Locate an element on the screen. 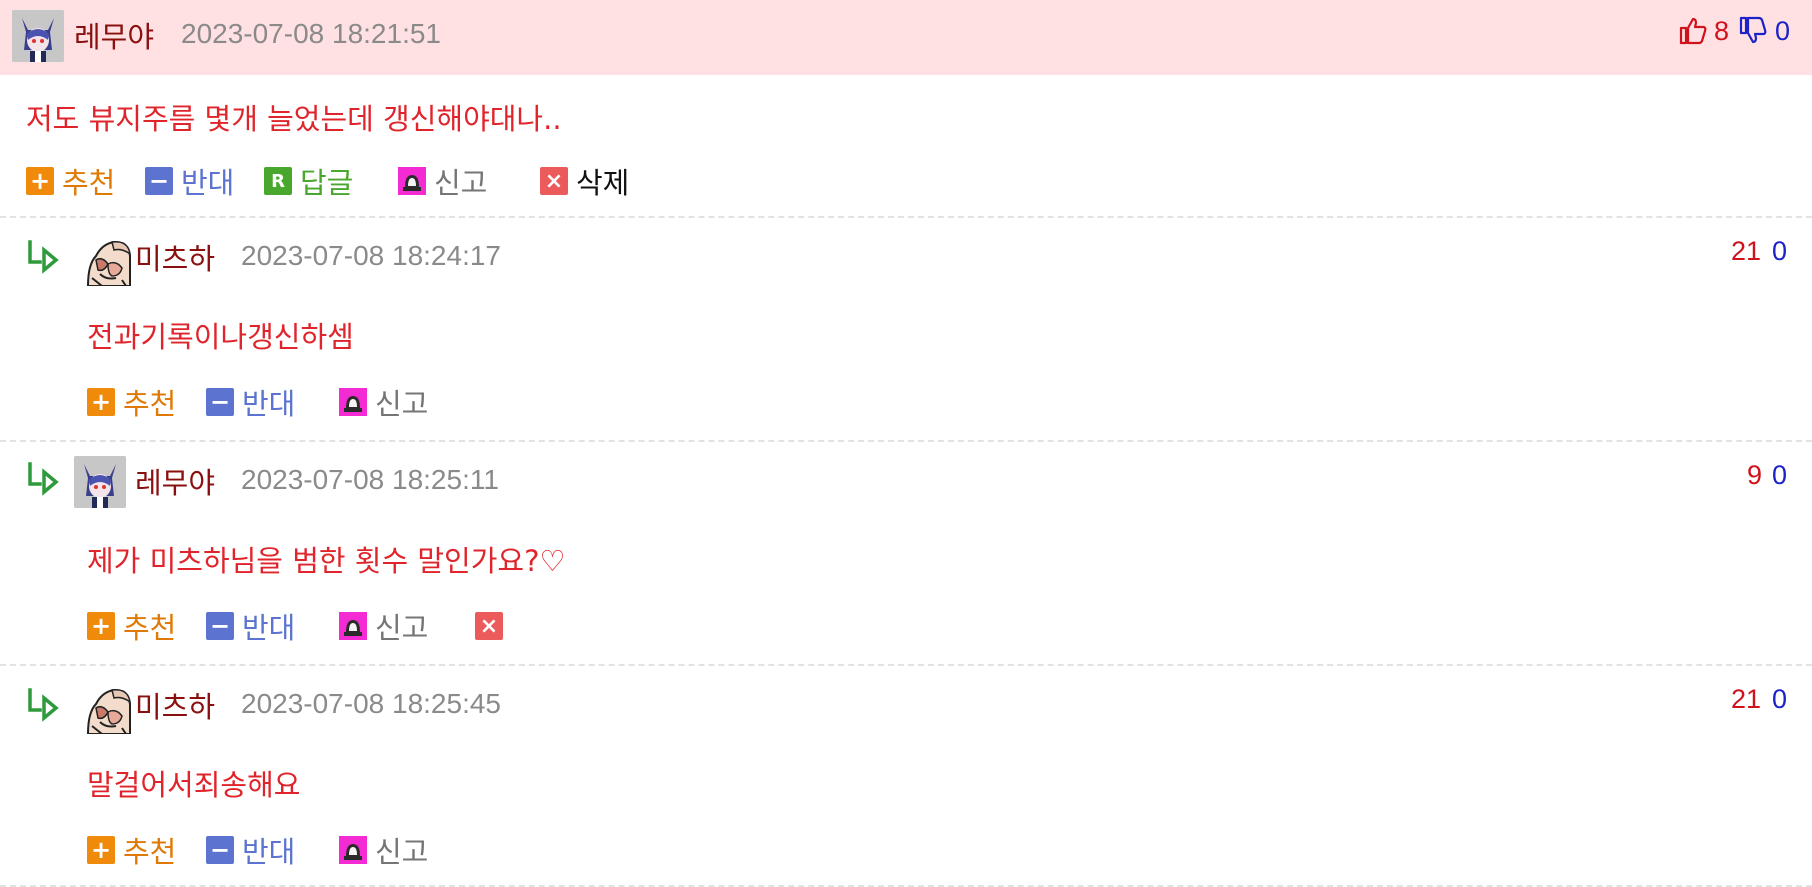 This screenshot has height=887, width=1812. comment-date: 2023-07-08 18:25:11 is located at coordinates (370, 479).